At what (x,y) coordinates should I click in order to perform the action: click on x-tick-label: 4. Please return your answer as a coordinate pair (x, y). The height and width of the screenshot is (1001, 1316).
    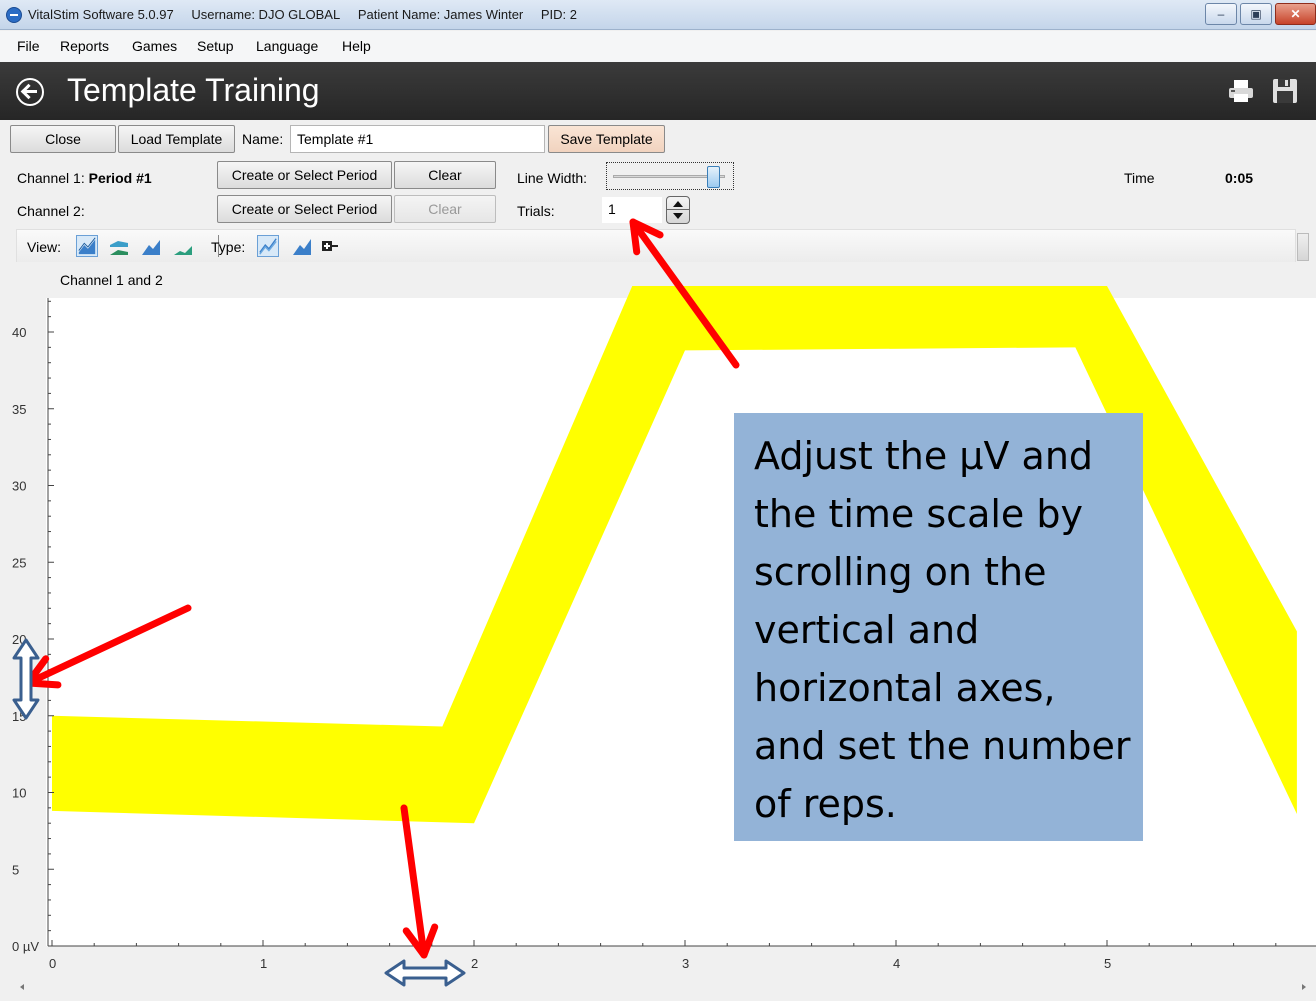
    Looking at the image, I should click on (896, 963).